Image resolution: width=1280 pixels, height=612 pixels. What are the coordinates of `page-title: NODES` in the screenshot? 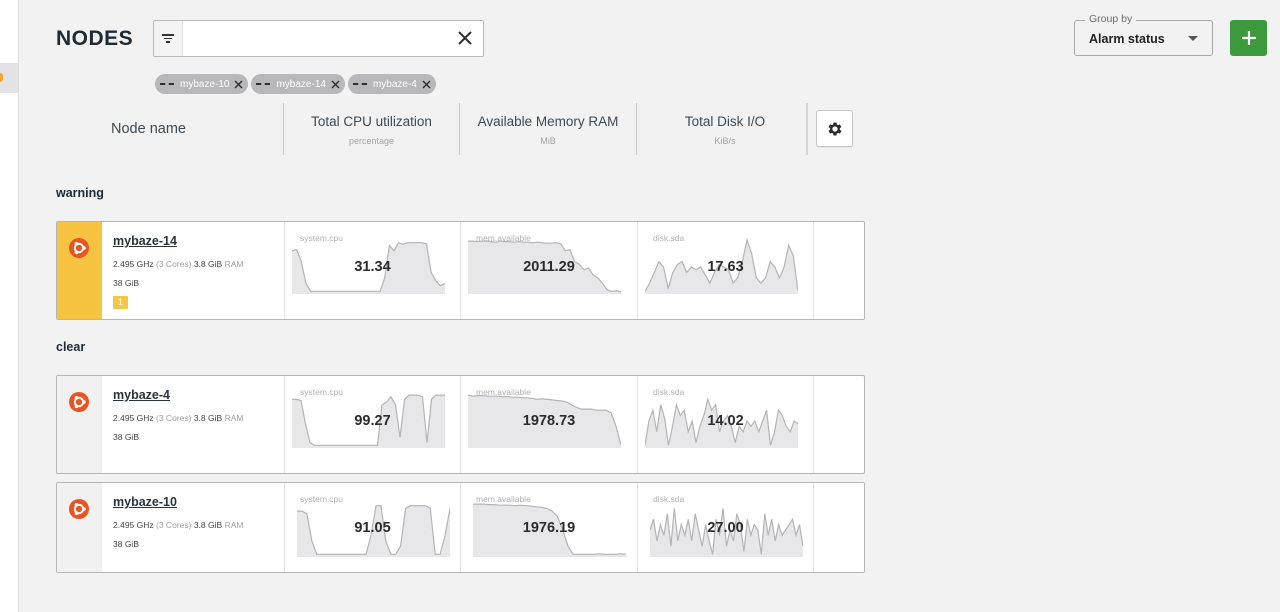 It's located at (95, 38).